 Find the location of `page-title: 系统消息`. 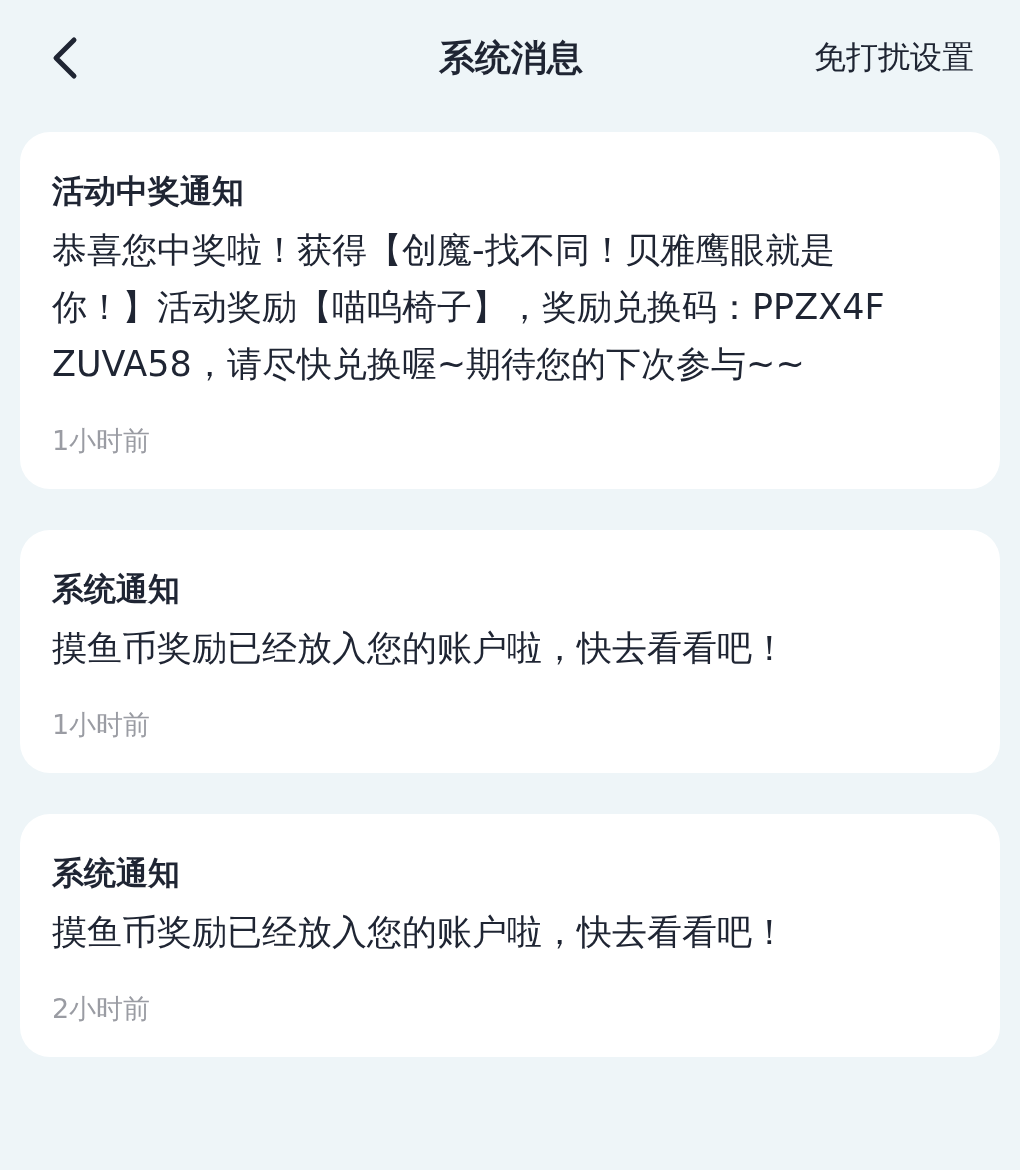

page-title: 系统消息 is located at coordinates (511, 57).